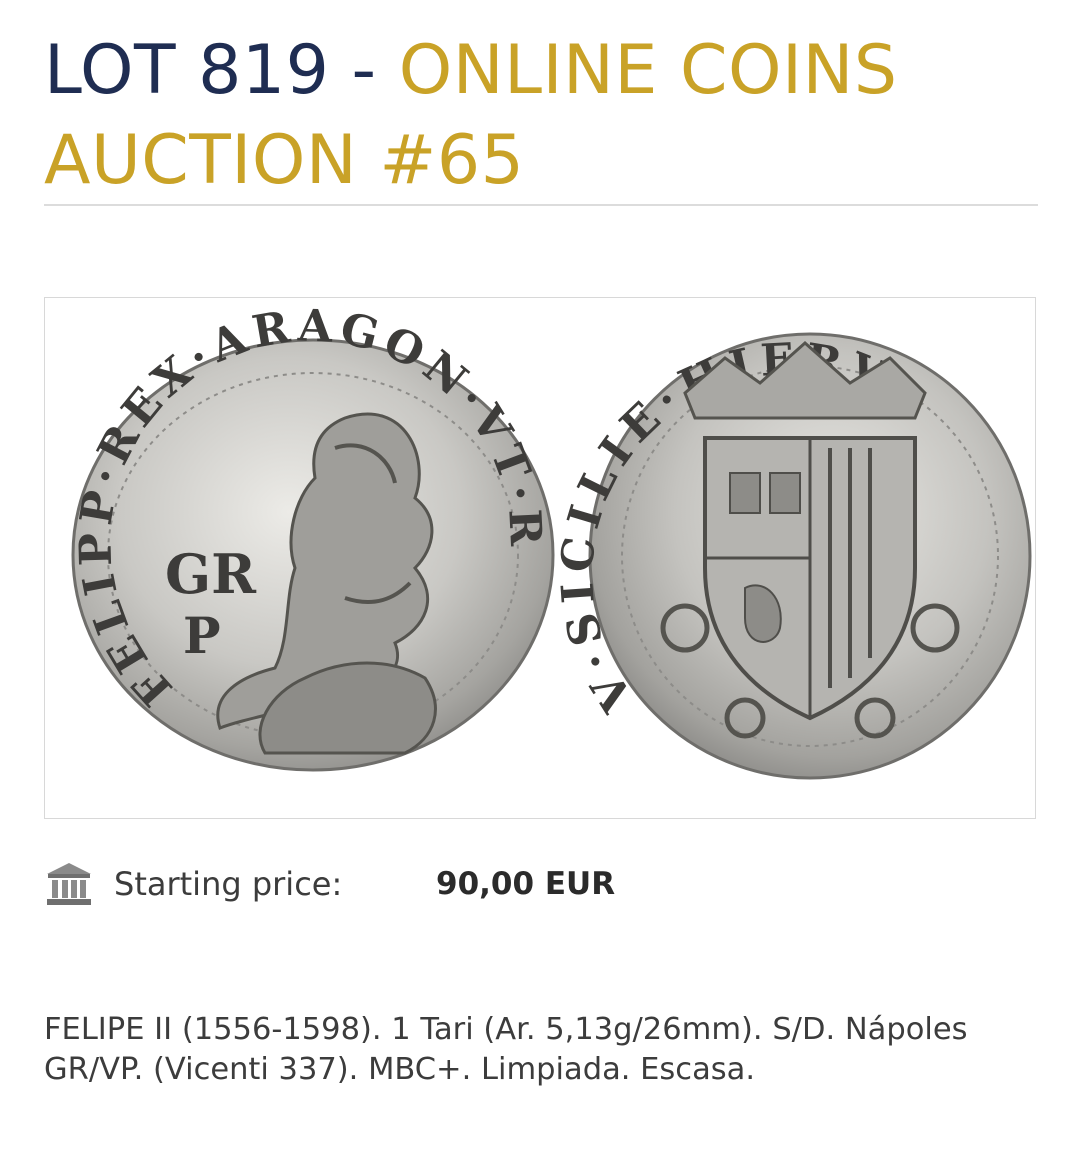  I want to click on obverse-mark-gr: GR, so click(211, 574).